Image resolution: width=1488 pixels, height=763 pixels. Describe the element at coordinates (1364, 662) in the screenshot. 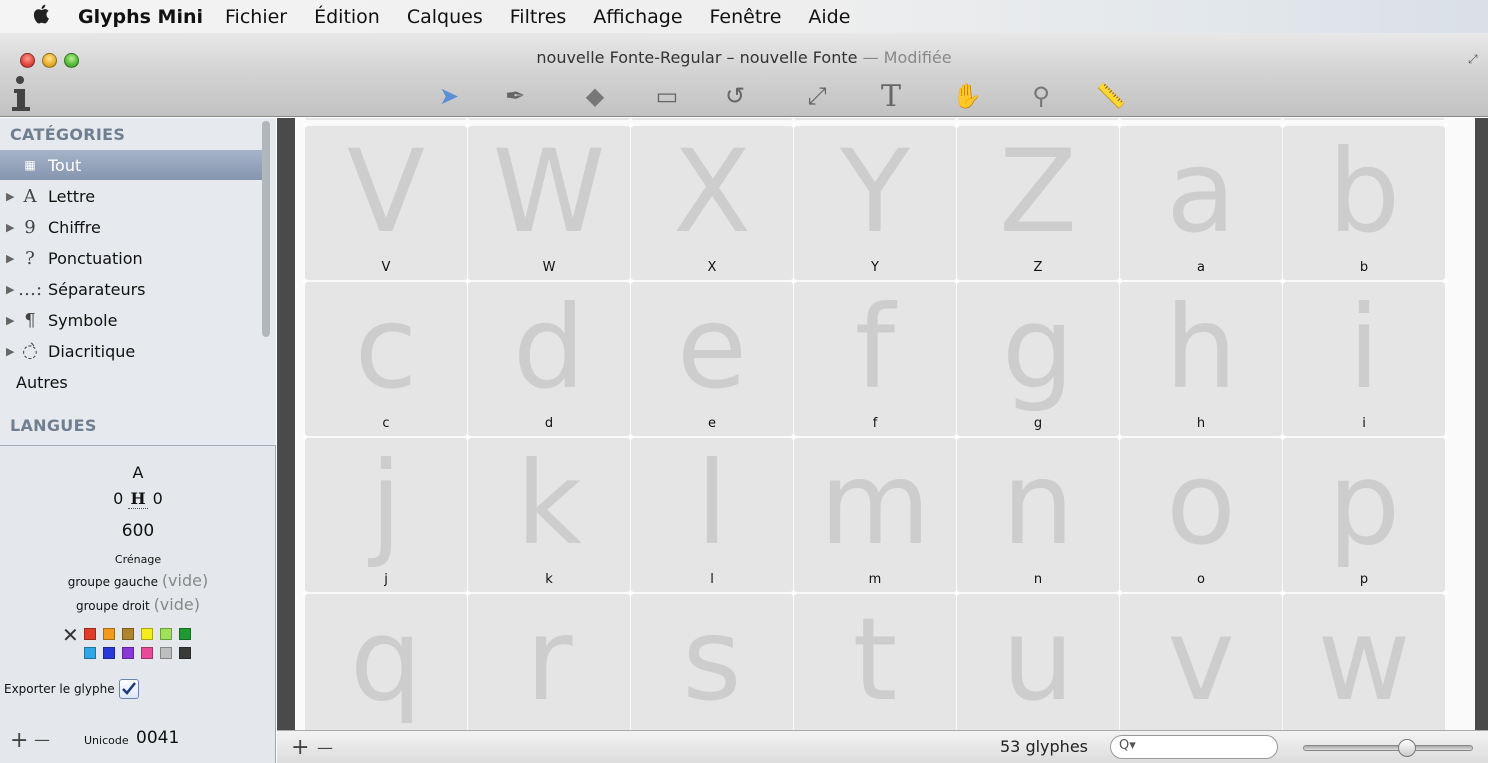

I see `glyph-cell-w: w` at that location.